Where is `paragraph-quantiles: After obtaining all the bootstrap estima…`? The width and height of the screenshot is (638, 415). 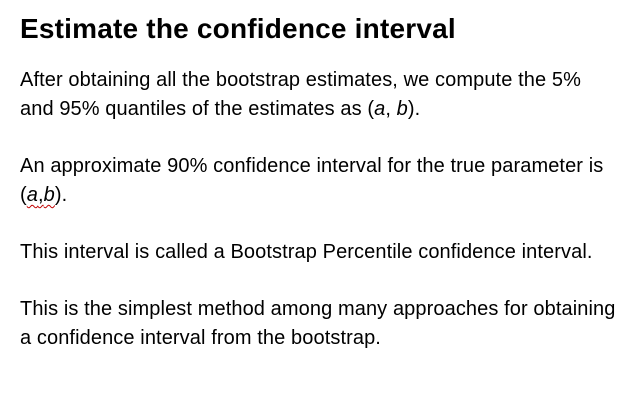
paragraph-quantiles: After obtaining all the bootstrap estima… is located at coordinates (319, 95).